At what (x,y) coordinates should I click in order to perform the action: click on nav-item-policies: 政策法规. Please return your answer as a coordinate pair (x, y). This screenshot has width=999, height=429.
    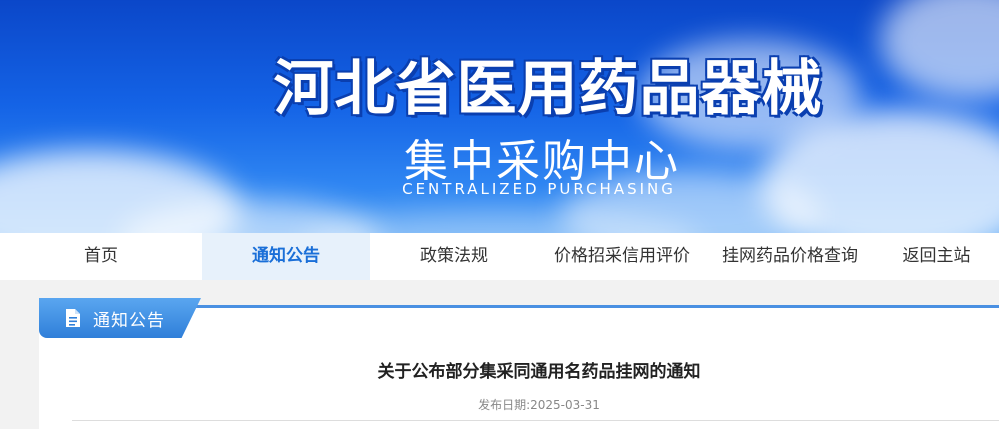
    Looking at the image, I should click on (454, 256).